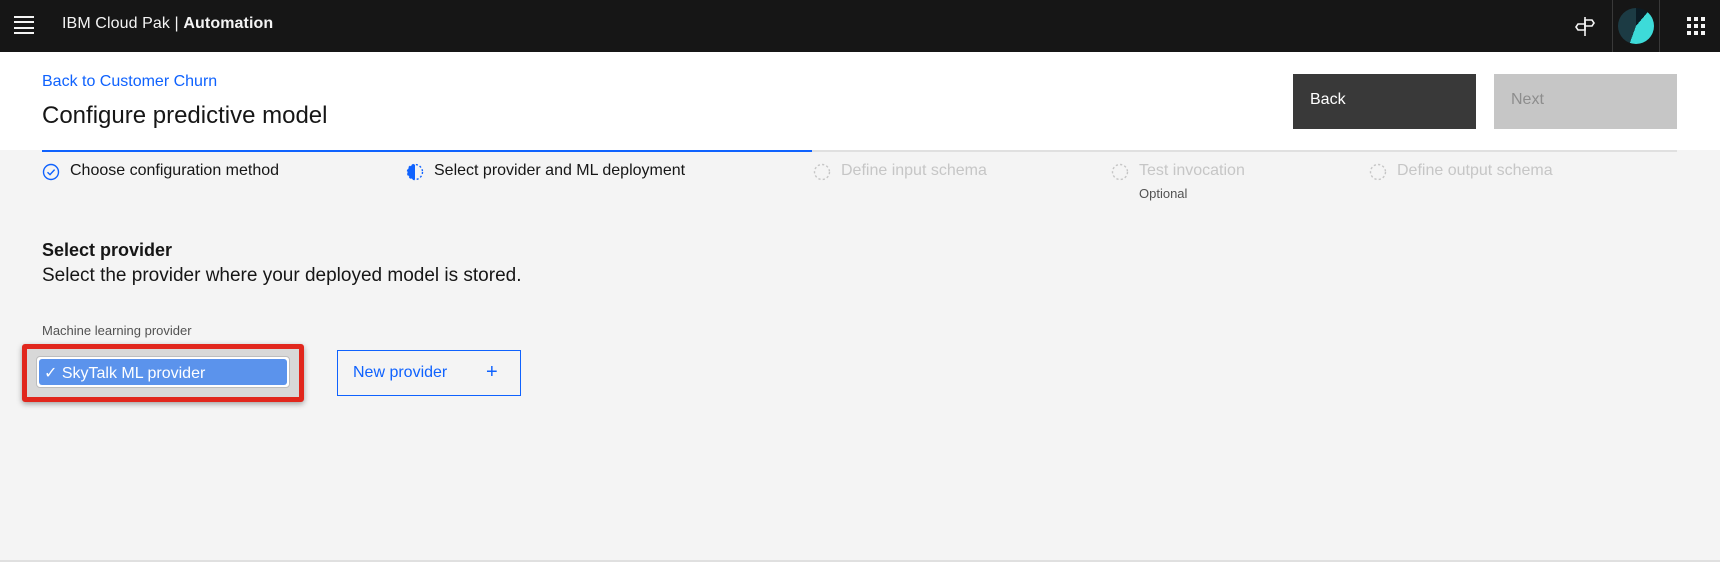 This screenshot has height=562, width=1720. What do you see at coordinates (107, 250) in the screenshot?
I see `section-title: Select provider` at bounding box center [107, 250].